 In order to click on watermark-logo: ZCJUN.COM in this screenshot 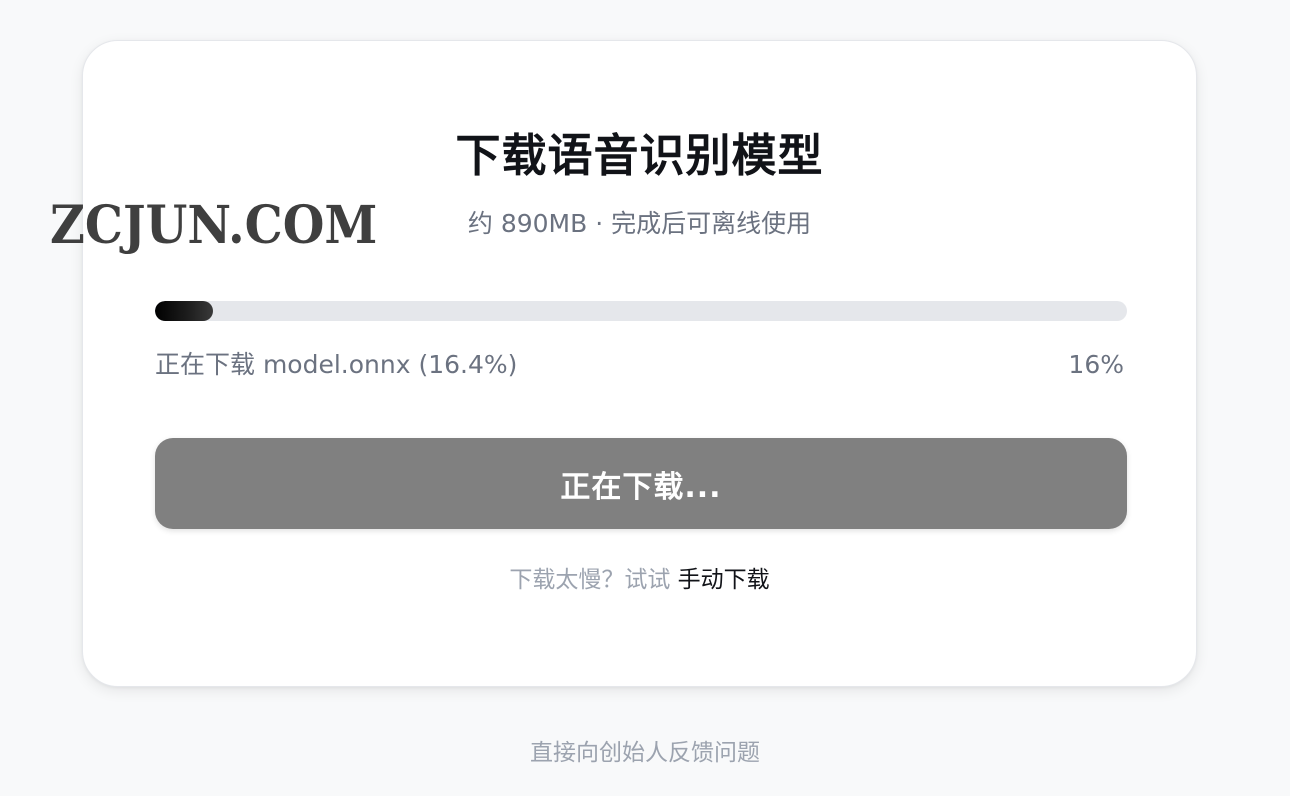, I will do `click(214, 225)`.